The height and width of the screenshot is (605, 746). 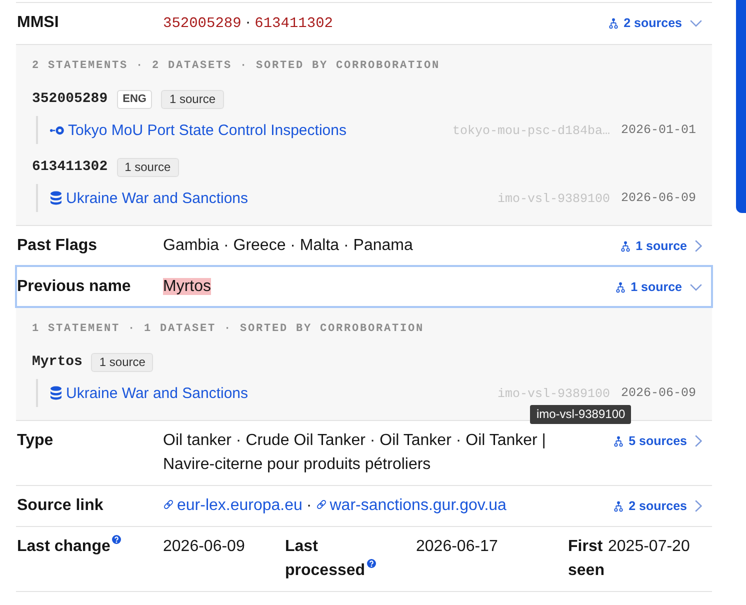 What do you see at coordinates (364, 286) in the screenshot?
I see `property-row: Previous name Myrtos 1 source` at bounding box center [364, 286].